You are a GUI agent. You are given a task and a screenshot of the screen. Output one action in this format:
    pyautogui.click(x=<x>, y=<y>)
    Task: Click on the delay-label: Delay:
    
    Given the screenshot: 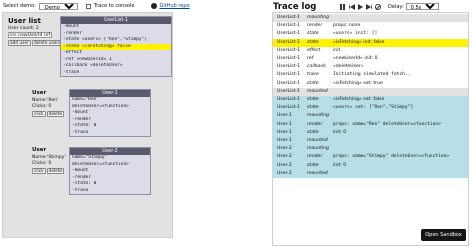 What is the action you would take?
    pyautogui.click(x=396, y=6)
    